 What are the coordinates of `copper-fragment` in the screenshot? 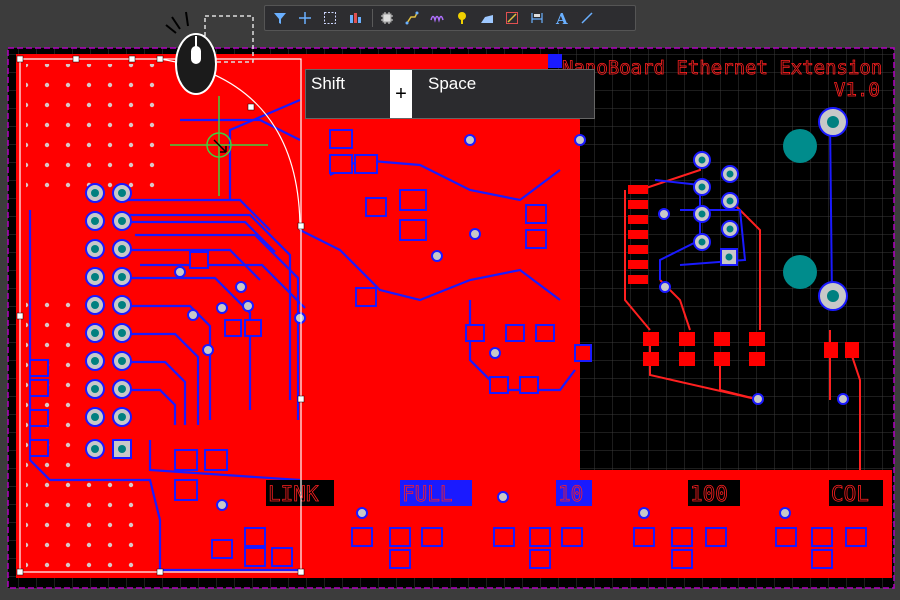 It's located at (555, 61).